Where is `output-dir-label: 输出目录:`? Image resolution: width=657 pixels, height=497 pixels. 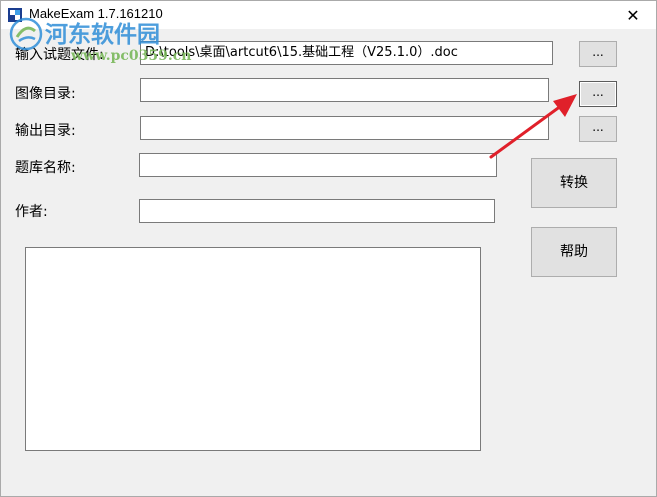
output-dir-label: 输出目录: is located at coordinates (45, 131).